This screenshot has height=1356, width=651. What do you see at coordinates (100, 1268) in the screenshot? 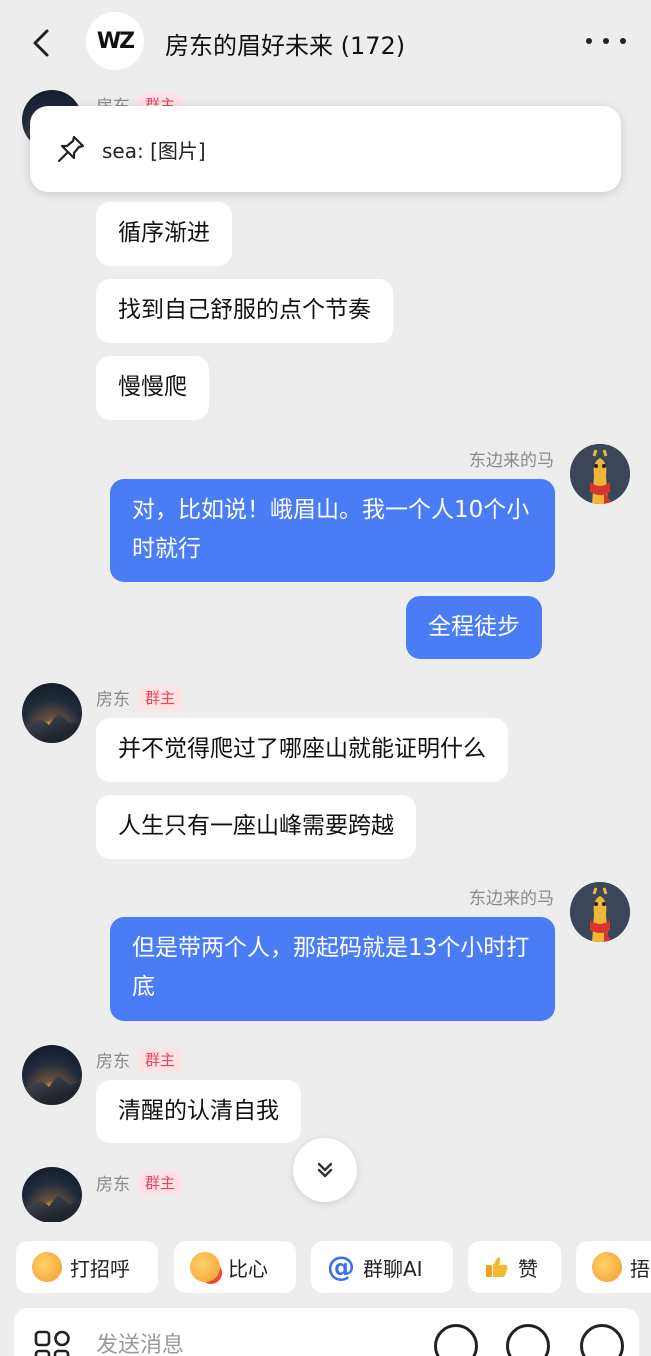
I see `quick-action-label: 打招呼` at bounding box center [100, 1268].